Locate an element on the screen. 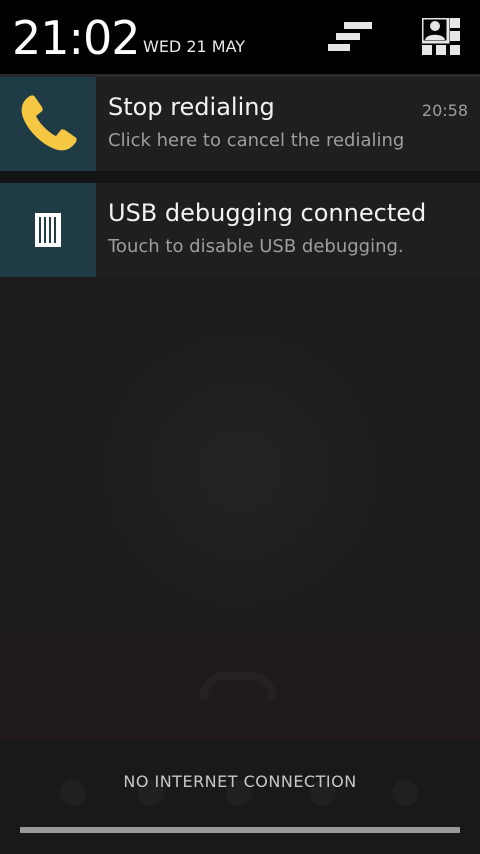 The width and height of the screenshot is (480, 854). notification-text: Click here to cancel the redialing is located at coordinates (256, 140).